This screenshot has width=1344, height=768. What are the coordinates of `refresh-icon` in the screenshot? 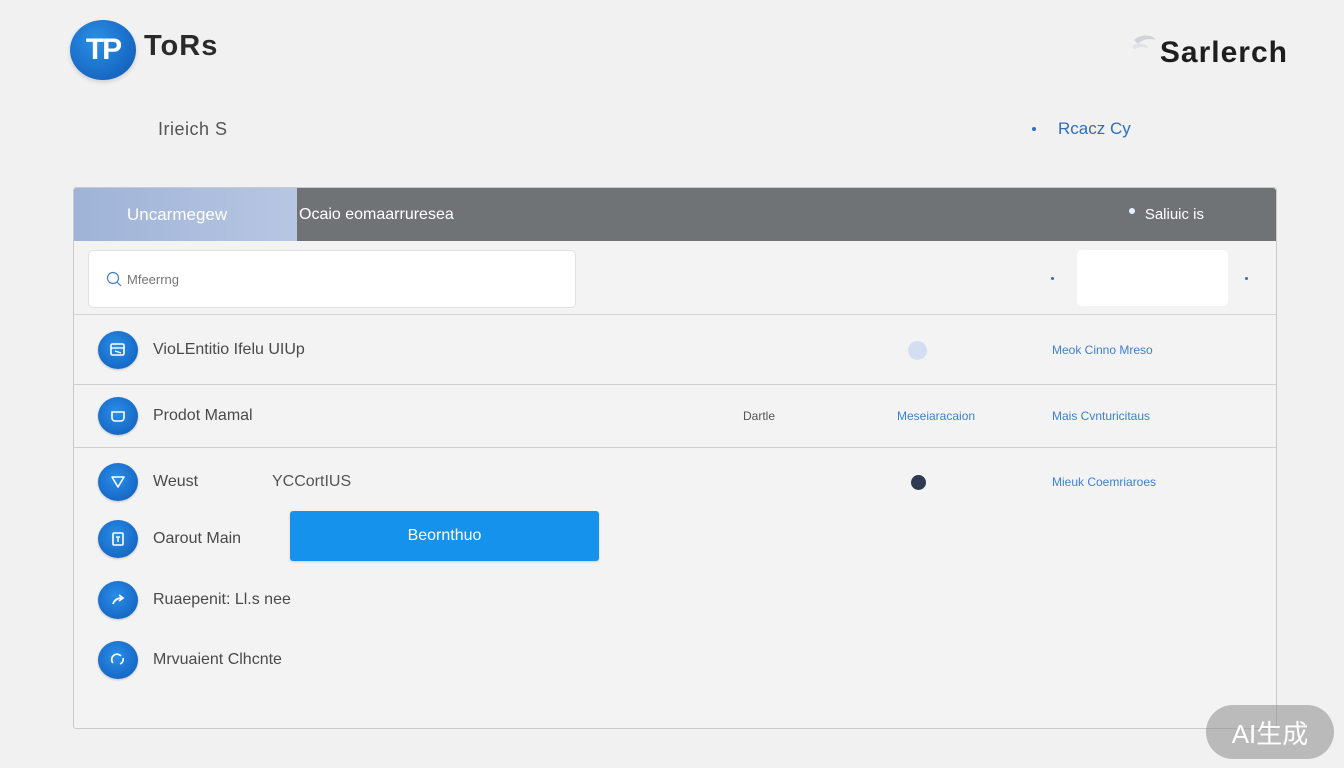 It's located at (118, 660).